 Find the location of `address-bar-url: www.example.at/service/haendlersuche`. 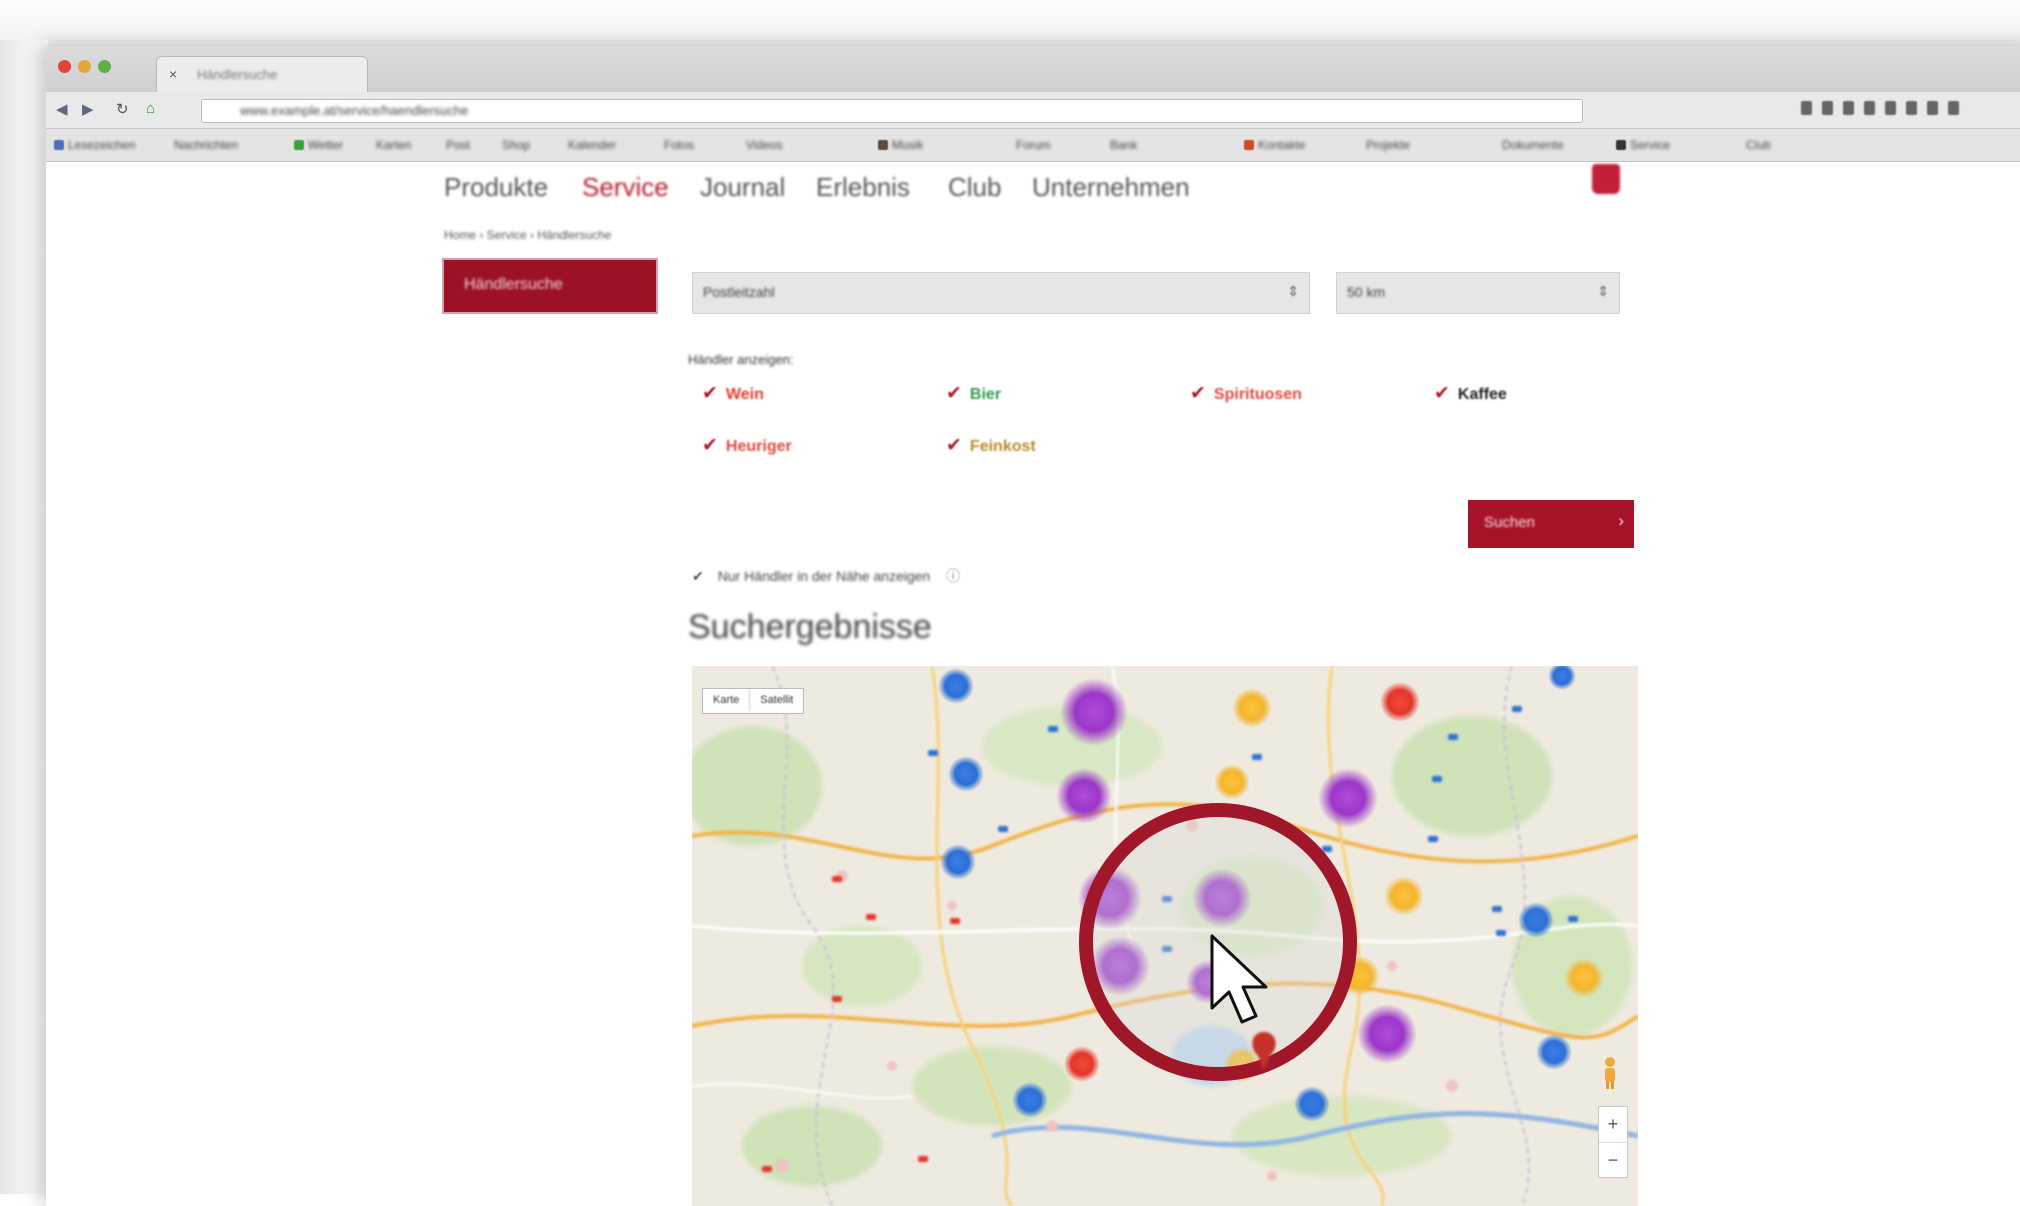

address-bar-url: www.example.at/service/haendlersuche is located at coordinates (354, 110).